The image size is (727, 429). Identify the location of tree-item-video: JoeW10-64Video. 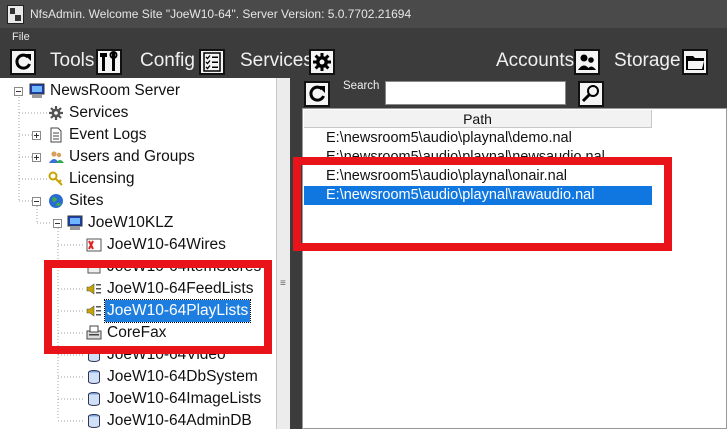
(137, 355).